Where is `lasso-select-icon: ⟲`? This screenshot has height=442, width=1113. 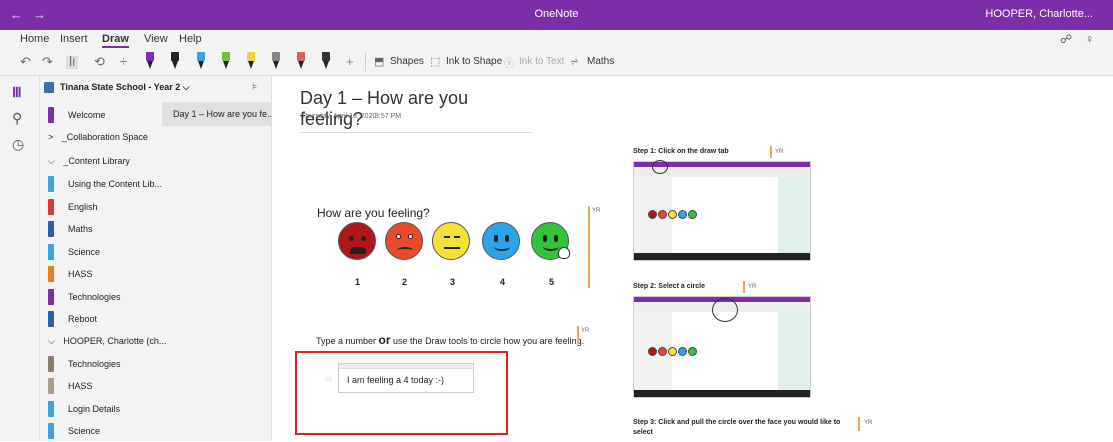 lasso-select-icon: ⟲ is located at coordinates (99, 62).